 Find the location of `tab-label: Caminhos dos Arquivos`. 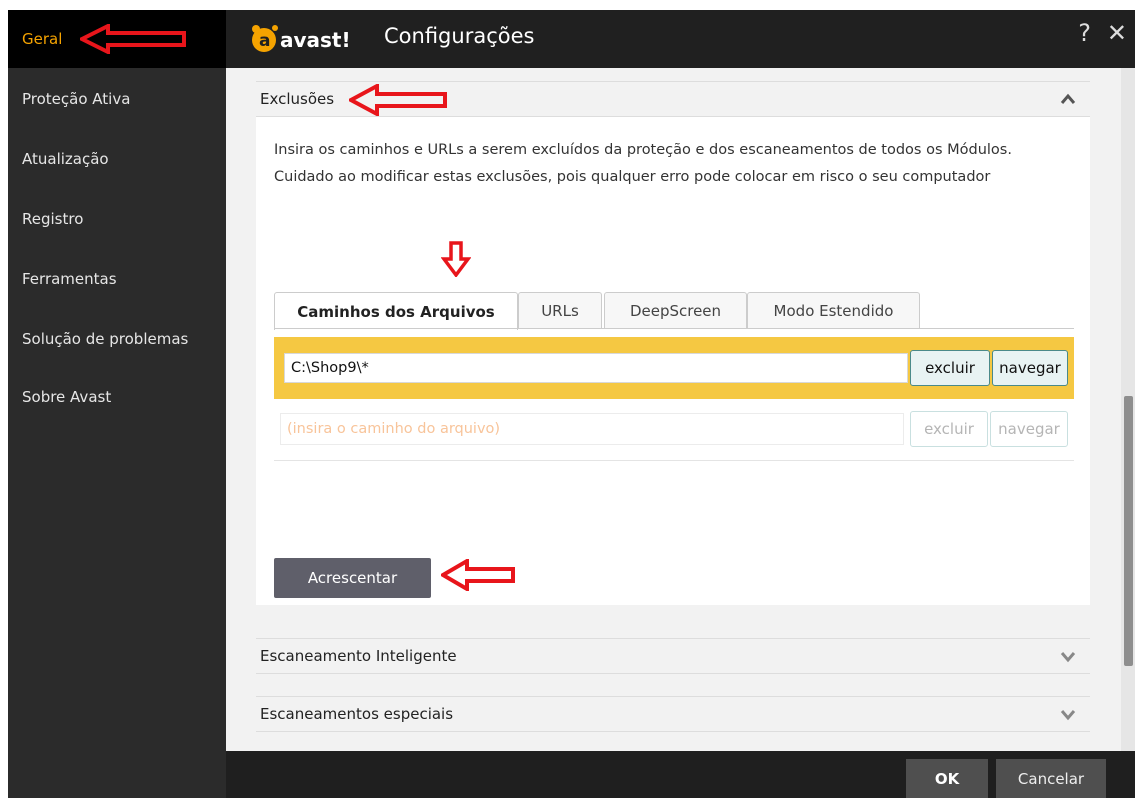

tab-label: Caminhos dos Arquivos is located at coordinates (396, 311).